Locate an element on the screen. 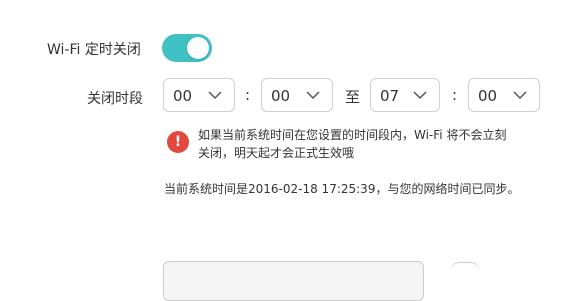 Image resolution: width=571 pixels, height=301 pixels. start-hour-select: 00 is located at coordinates (199, 95).